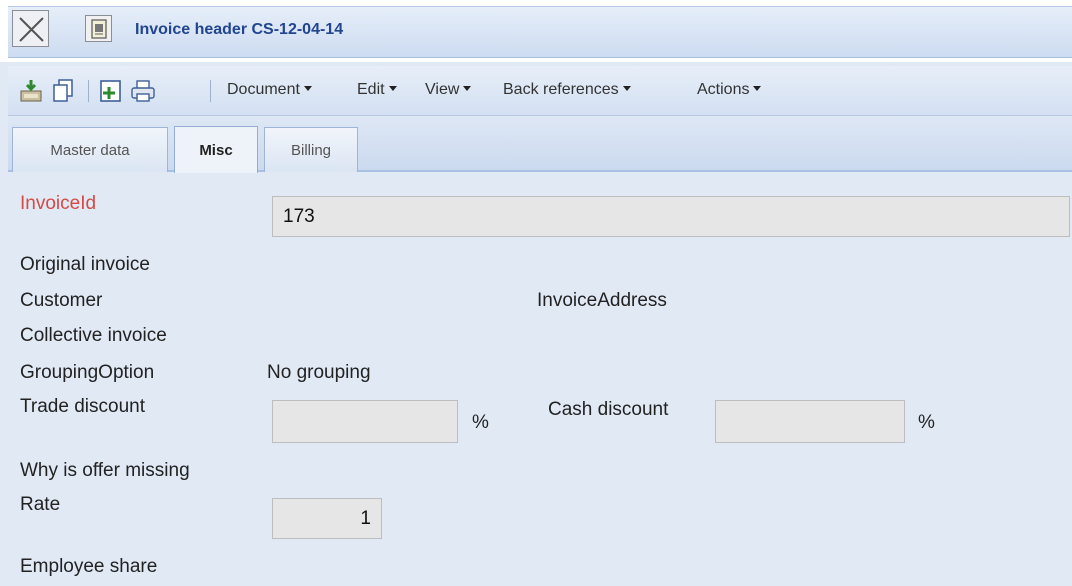 The height and width of the screenshot is (586, 1072). I want to click on cash-discount-field, so click(810, 421).